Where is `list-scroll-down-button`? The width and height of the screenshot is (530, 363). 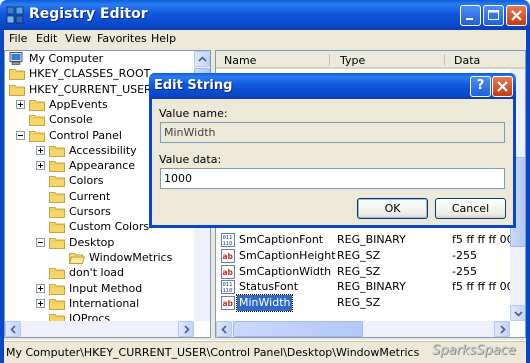
list-scroll-down-button is located at coordinates (517, 313).